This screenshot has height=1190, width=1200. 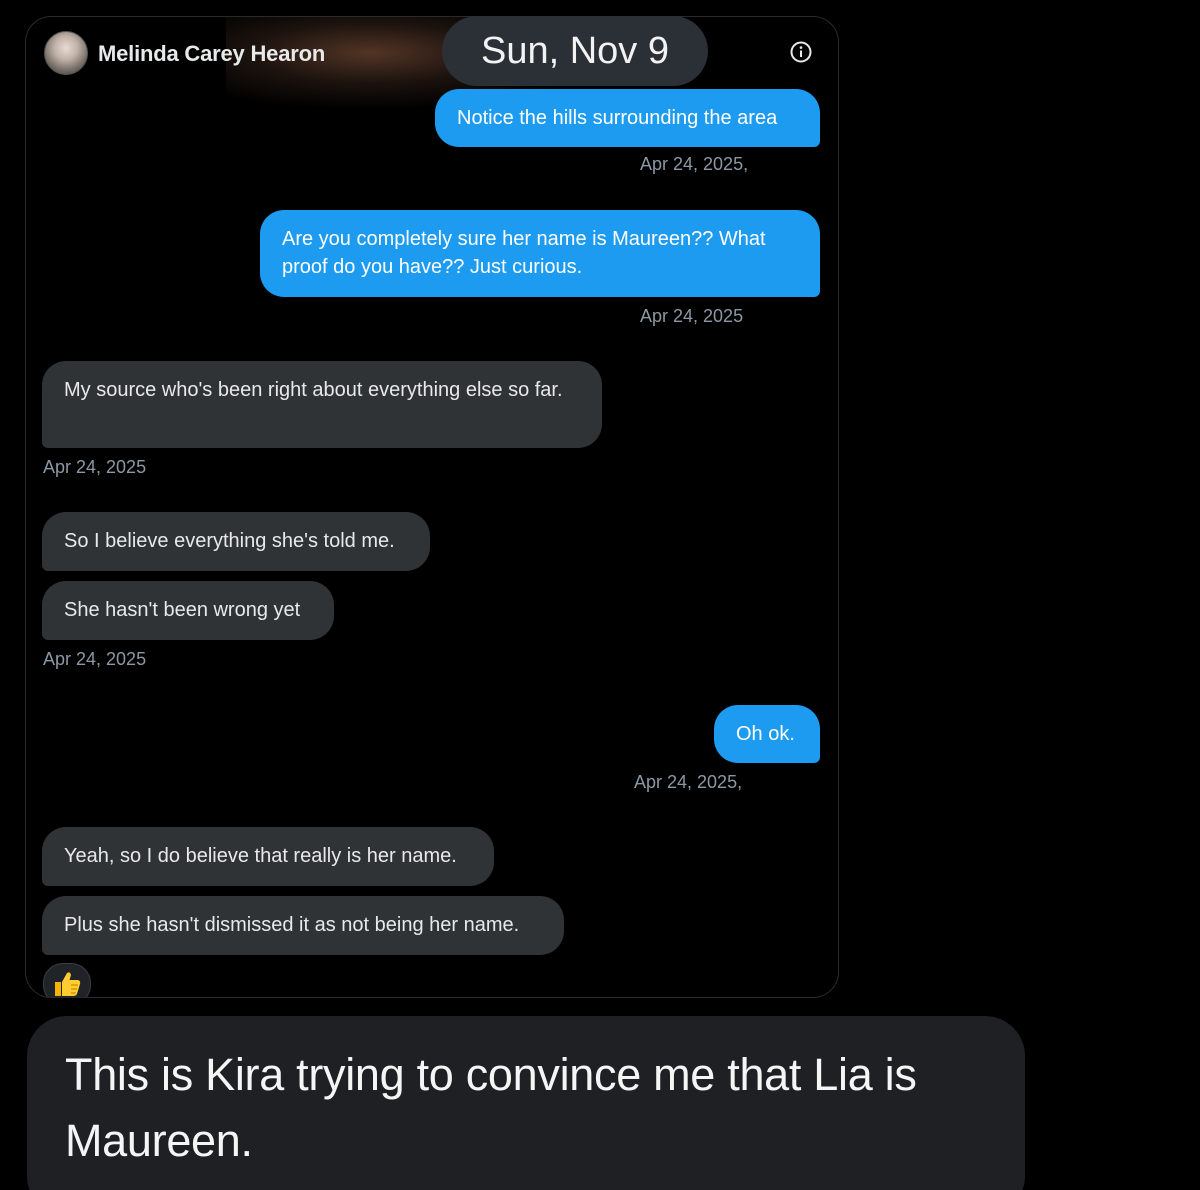 What do you see at coordinates (236, 541) in the screenshot?
I see `message-bubble-incoming: So I believe everything she's told me.` at bounding box center [236, 541].